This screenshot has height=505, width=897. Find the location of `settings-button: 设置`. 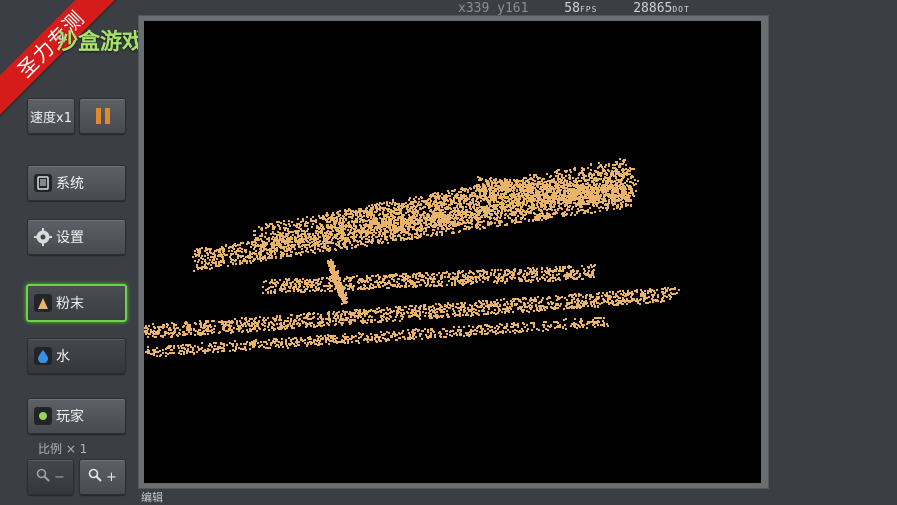

settings-button: 设置 is located at coordinates (76, 237).